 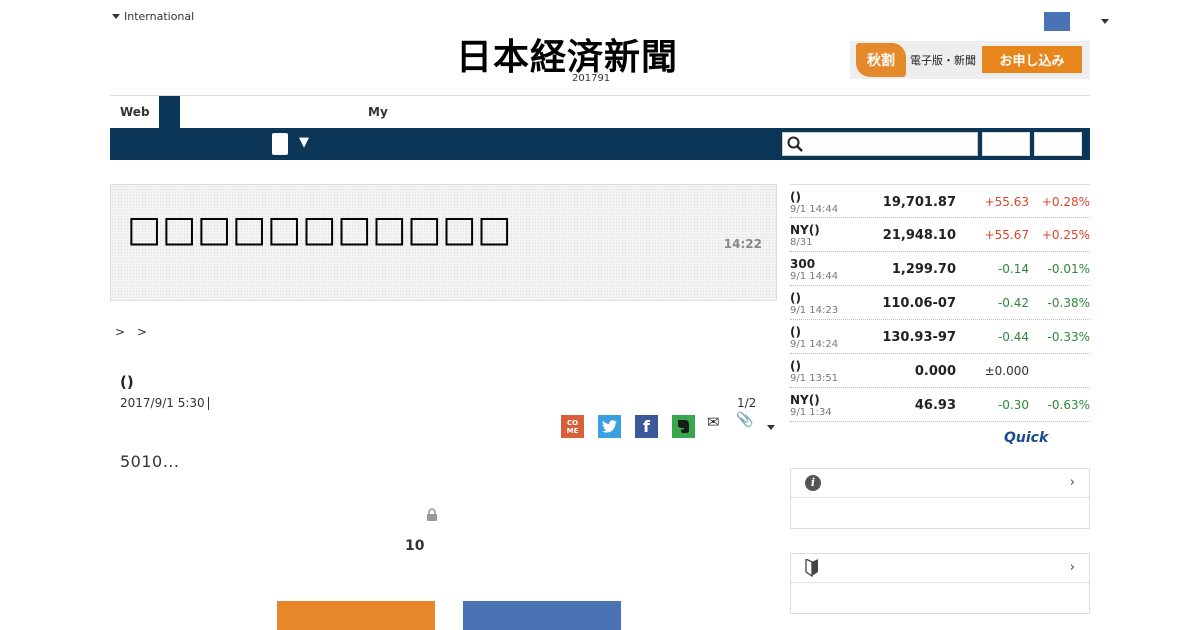 I want to click on market-value: 19,701.87, so click(x=919, y=202).